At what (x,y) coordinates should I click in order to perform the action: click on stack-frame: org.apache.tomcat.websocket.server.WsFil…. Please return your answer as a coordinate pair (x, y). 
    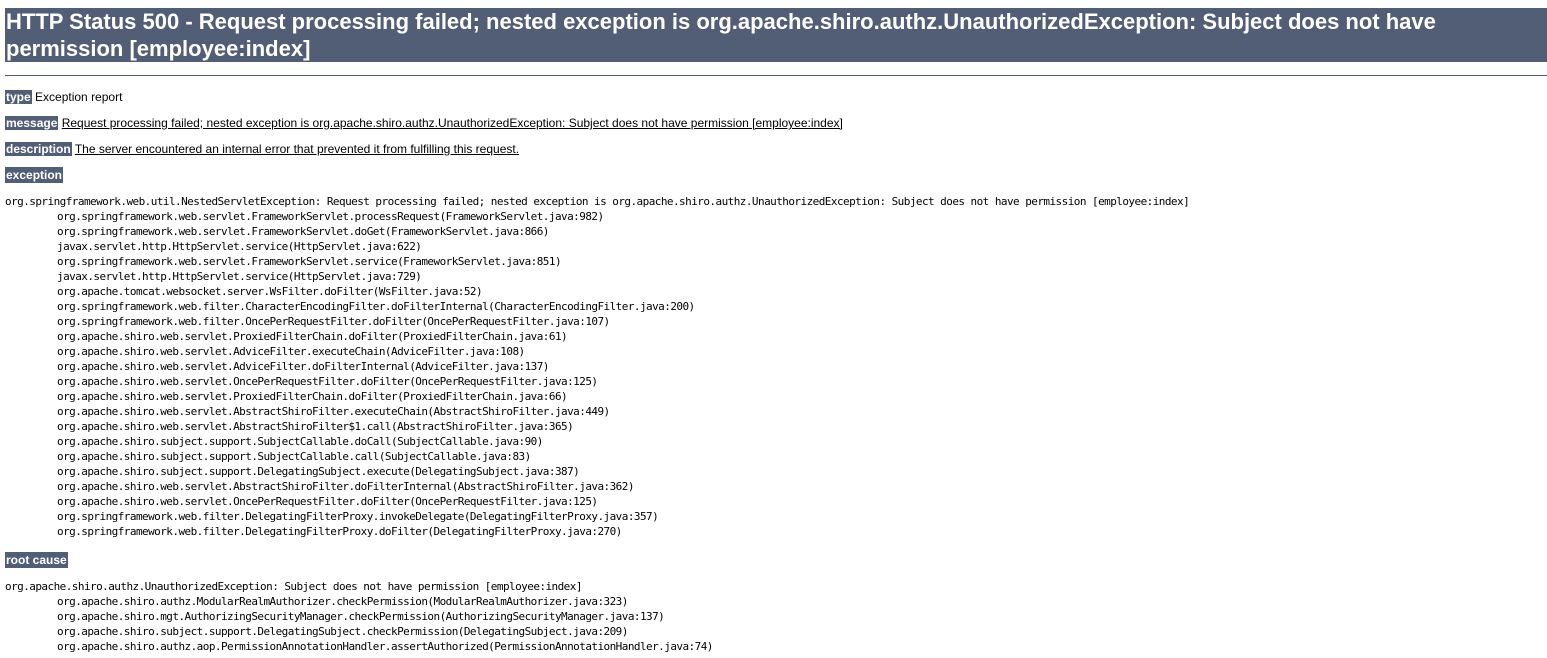
    Looking at the image, I should click on (597, 291).